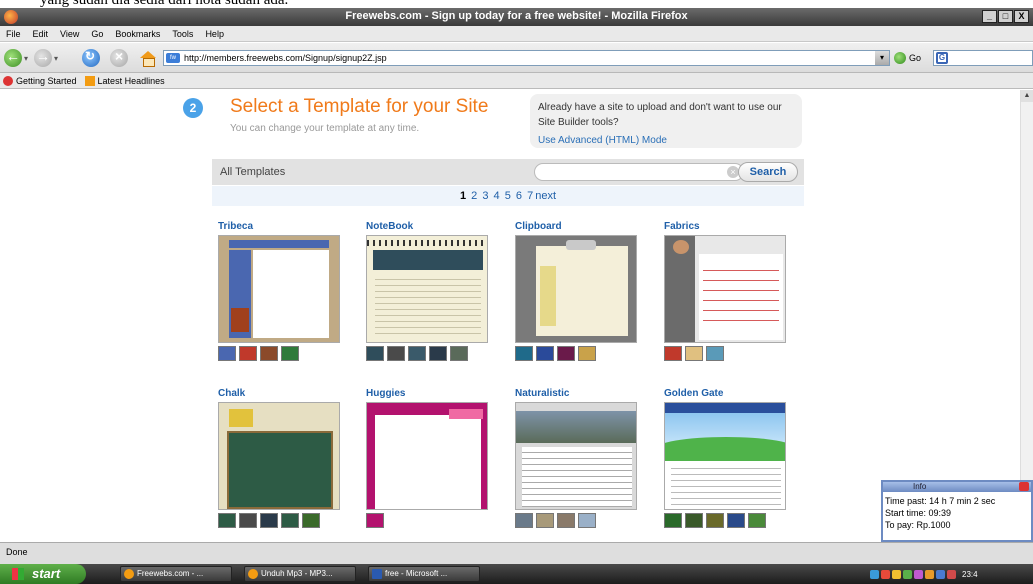 This screenshot has width=1033, height=584. I want to click on tray-update-icon, so click(907, 574).